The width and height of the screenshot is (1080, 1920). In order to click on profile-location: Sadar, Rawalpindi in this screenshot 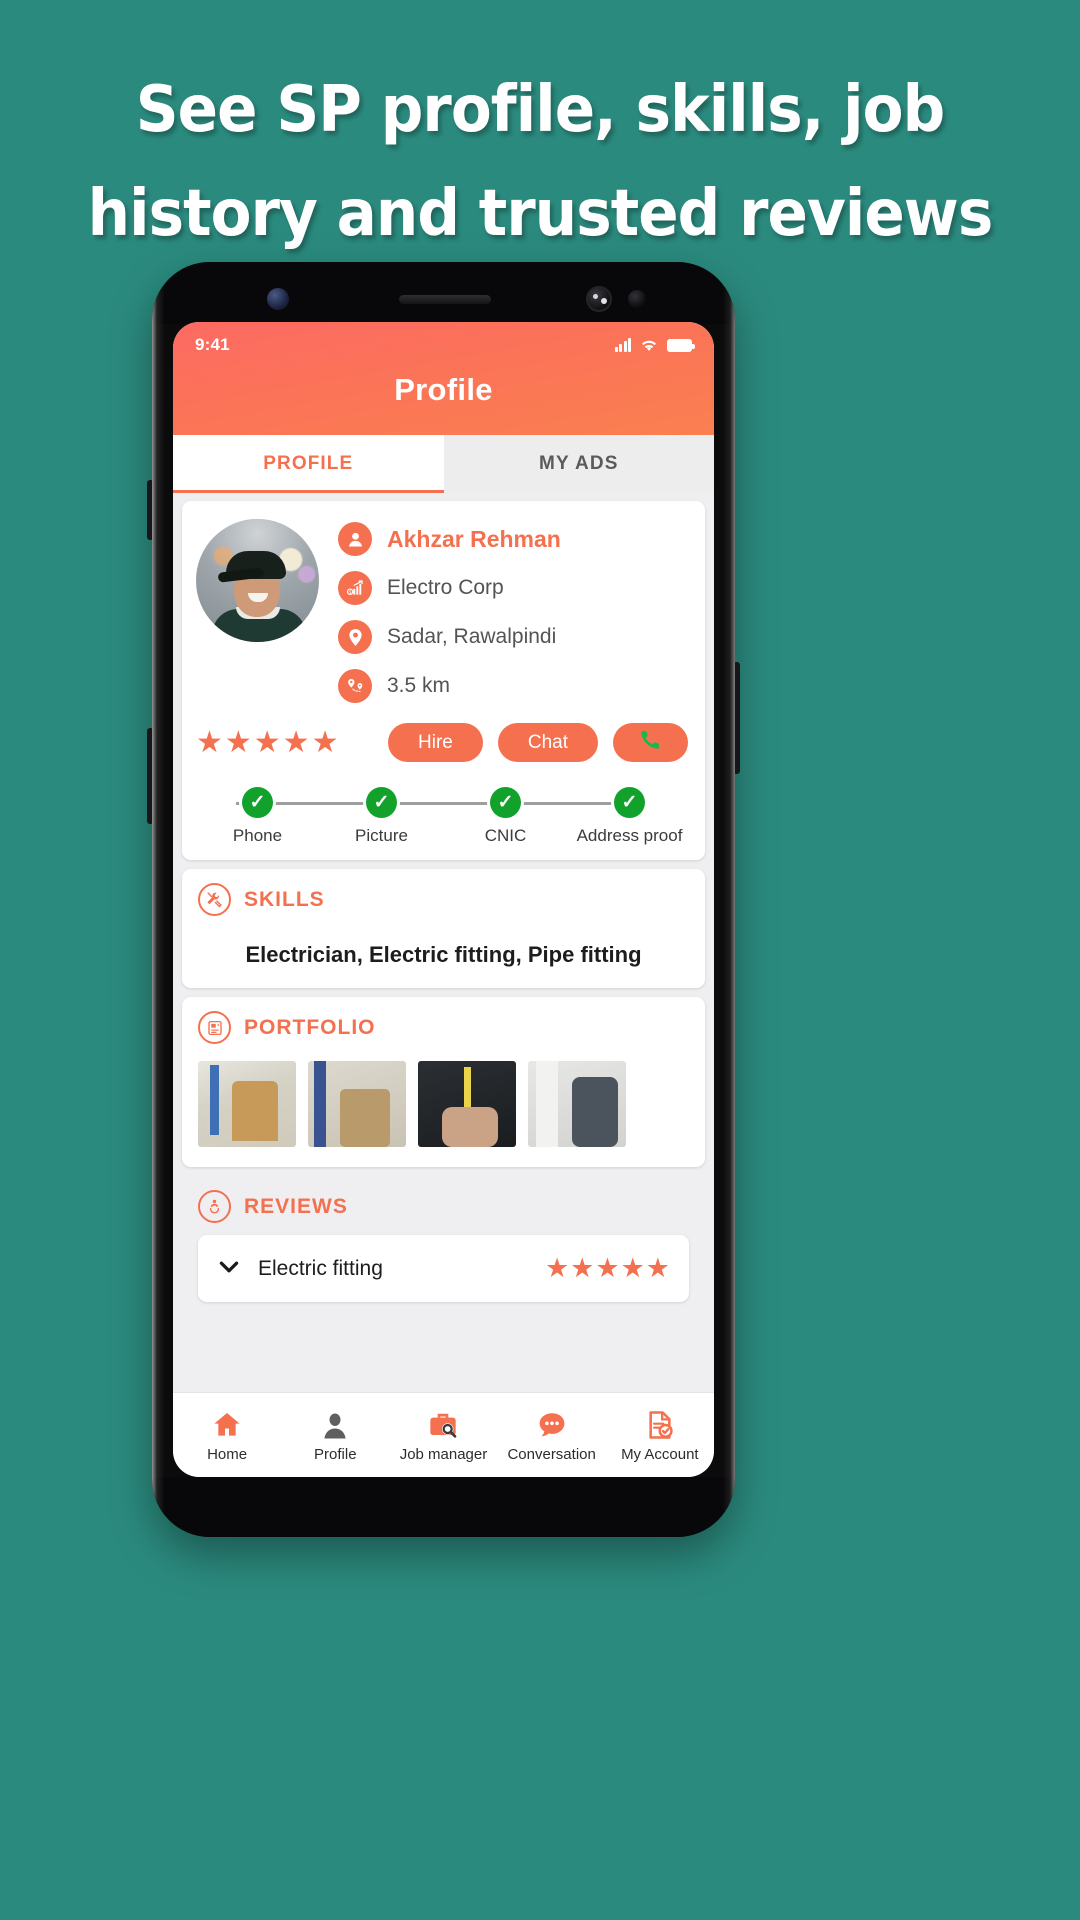, I will do `click(472, 636)`.